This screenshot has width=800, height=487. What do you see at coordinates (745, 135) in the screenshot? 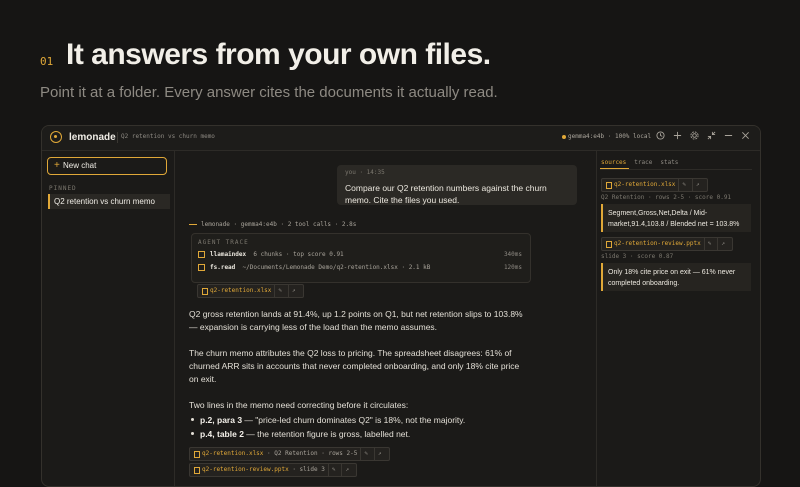
I see `close-icon` at bounding box center [745, 135].